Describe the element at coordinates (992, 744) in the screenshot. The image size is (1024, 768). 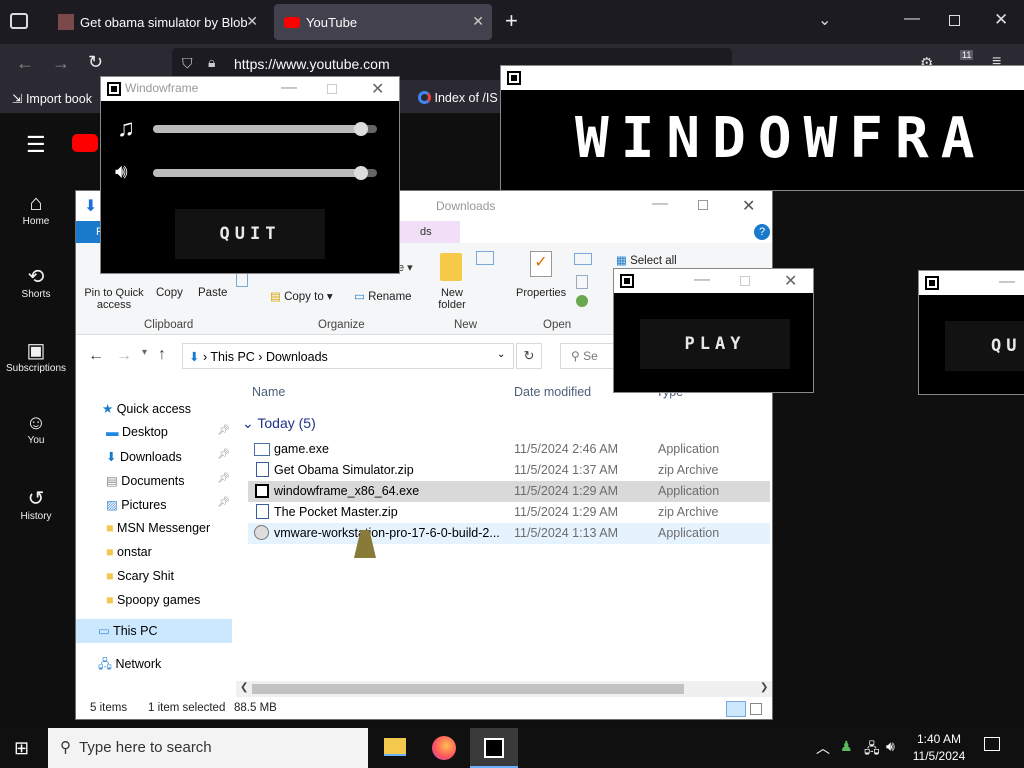
I see `notifications-icon` at that location.